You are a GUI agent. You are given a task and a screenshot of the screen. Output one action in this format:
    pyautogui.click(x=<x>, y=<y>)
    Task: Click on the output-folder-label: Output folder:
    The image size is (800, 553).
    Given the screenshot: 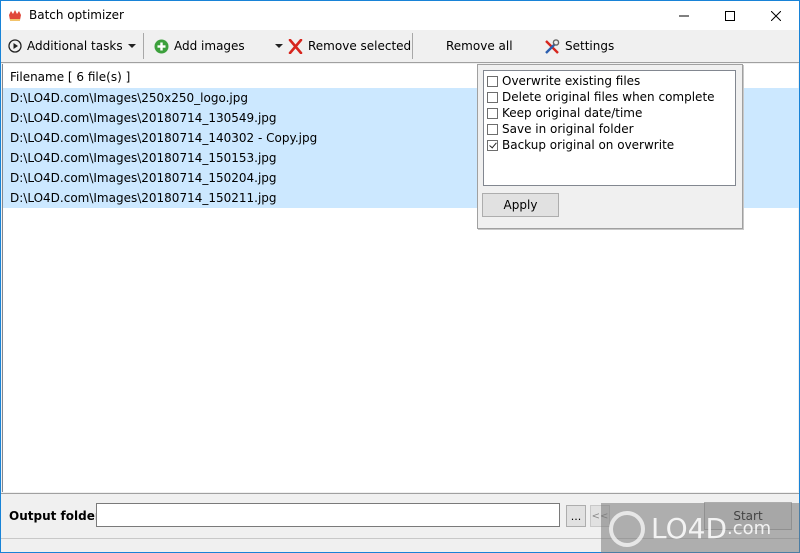 What is the action you would take?
    pyautogui.click(x=57, y=516)
    